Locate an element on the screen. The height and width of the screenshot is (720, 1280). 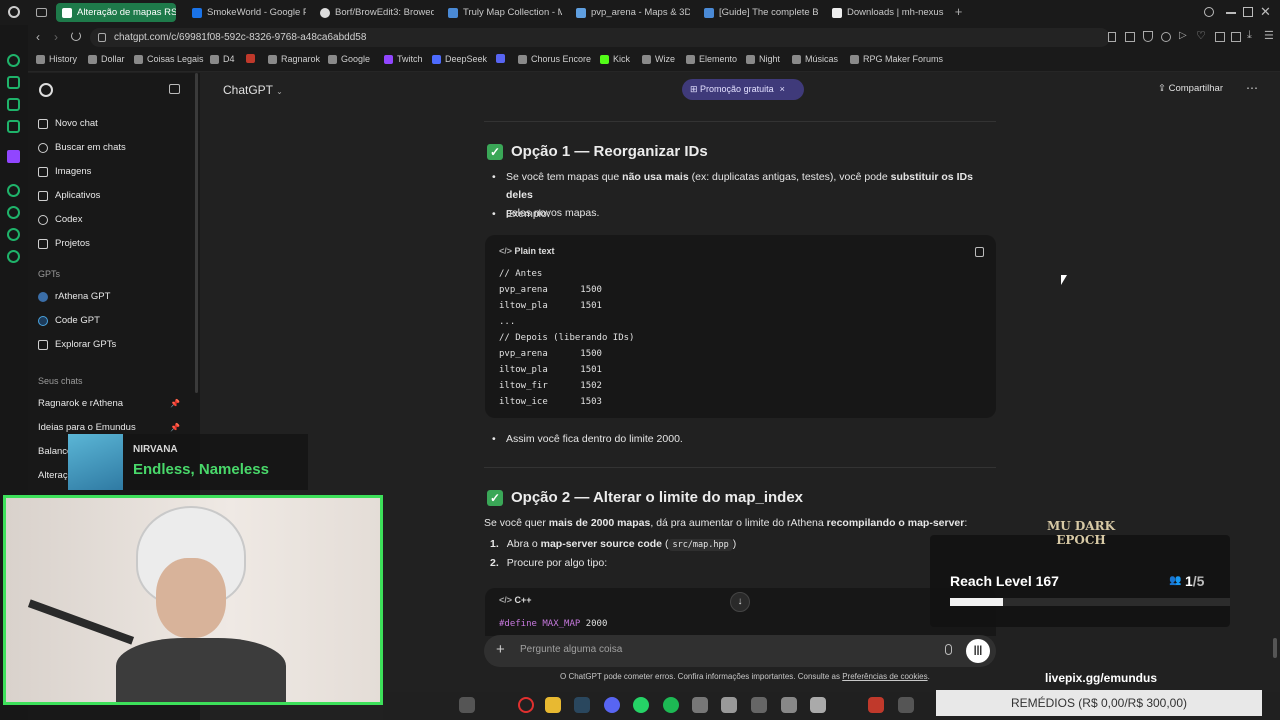
back-icon: ‹ is located at coordinates (38, 37).